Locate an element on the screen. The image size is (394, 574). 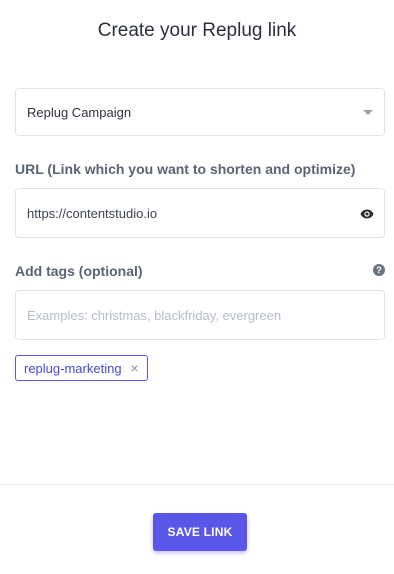
tag-chip: replug-marketing × is located at coordinates (81, 368).